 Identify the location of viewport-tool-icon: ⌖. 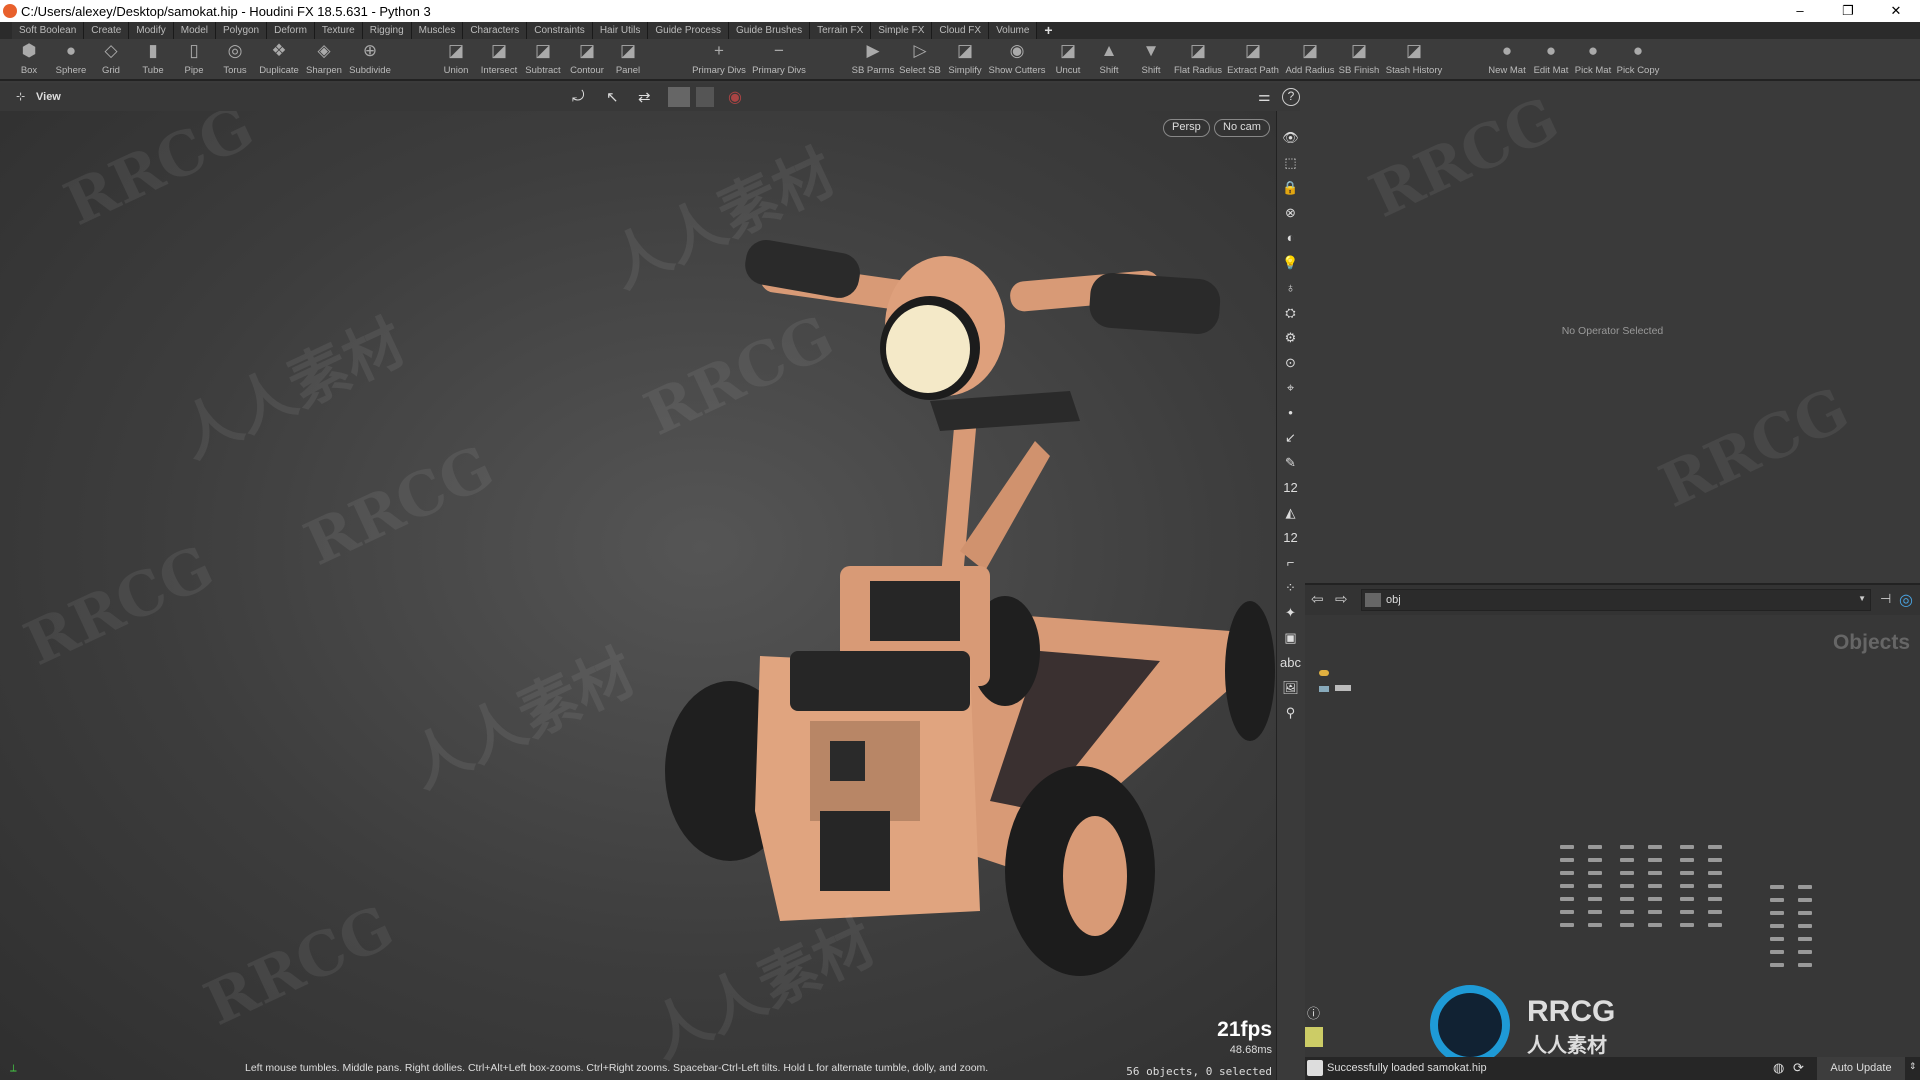
(1290, 387).